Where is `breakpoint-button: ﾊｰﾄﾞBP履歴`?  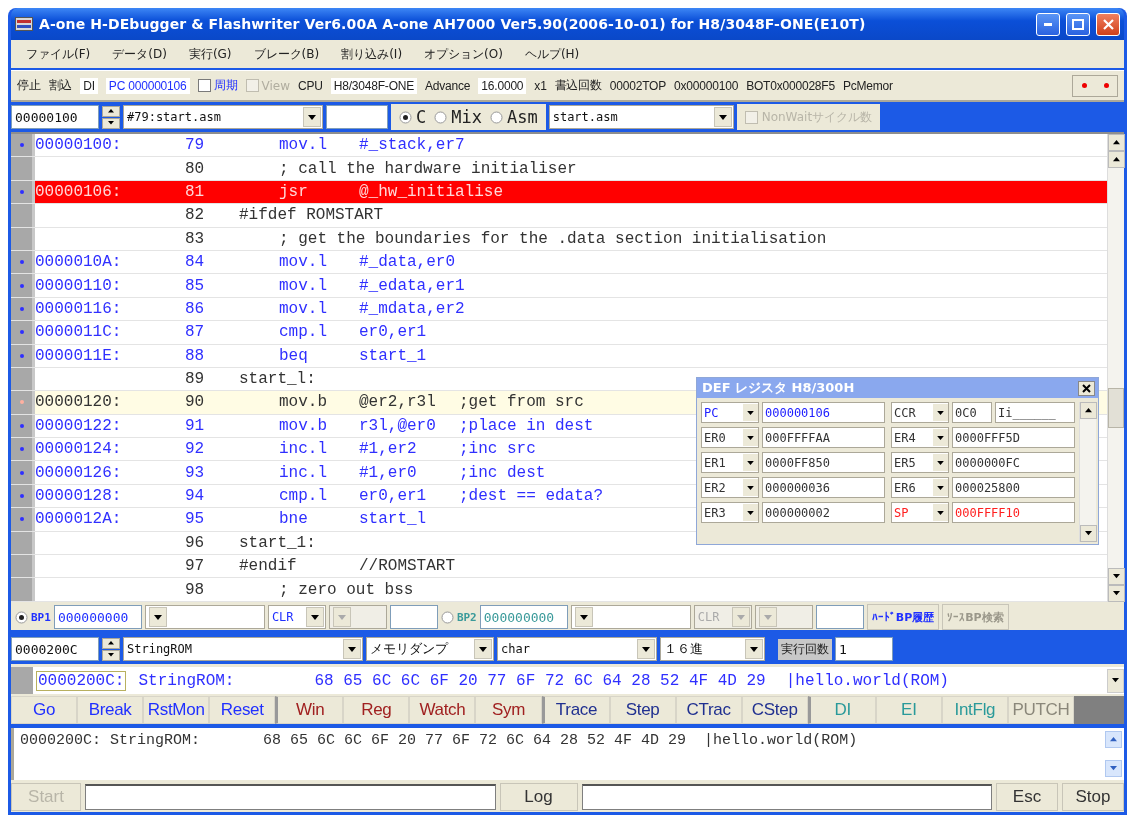
breakpoint-button: ﾊｰﾄﾞBP履歴 is located at coordinates (903, 617).